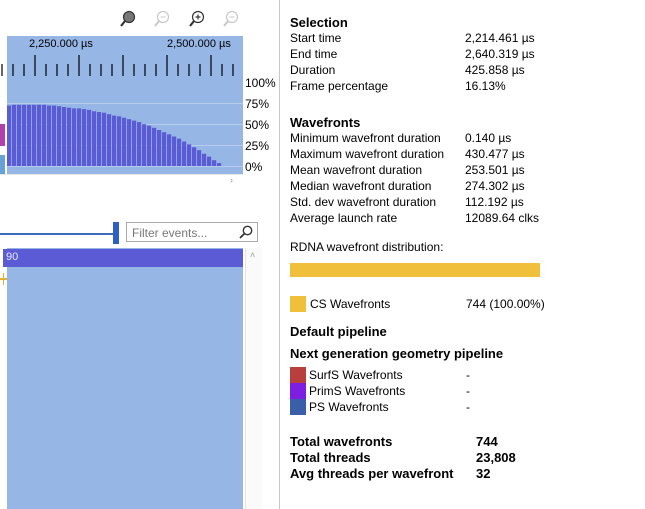 This screenshot has width=645, height=509. What do you see at coordinates (252, 255) in the screenshot?
I see `scroll-up-icon: ˄` at bounding box center [252, 255].